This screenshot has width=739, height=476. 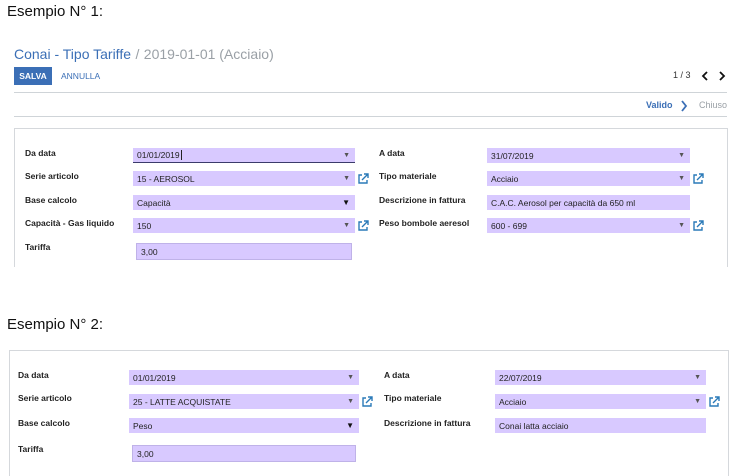 I want to click on tariffa-input-2: 3,00, so click(x=244, y=453).